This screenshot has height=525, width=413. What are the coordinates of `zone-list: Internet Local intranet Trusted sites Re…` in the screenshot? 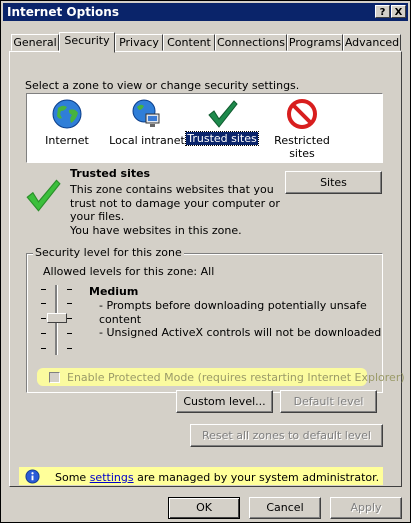 It's located at (204, 128).